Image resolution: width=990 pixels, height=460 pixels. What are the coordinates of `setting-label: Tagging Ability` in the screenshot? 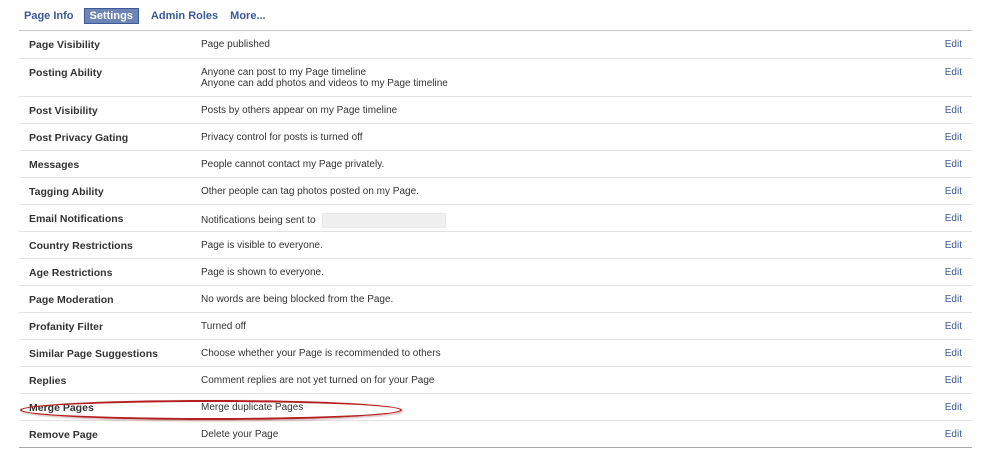 It's located at (66, 192).